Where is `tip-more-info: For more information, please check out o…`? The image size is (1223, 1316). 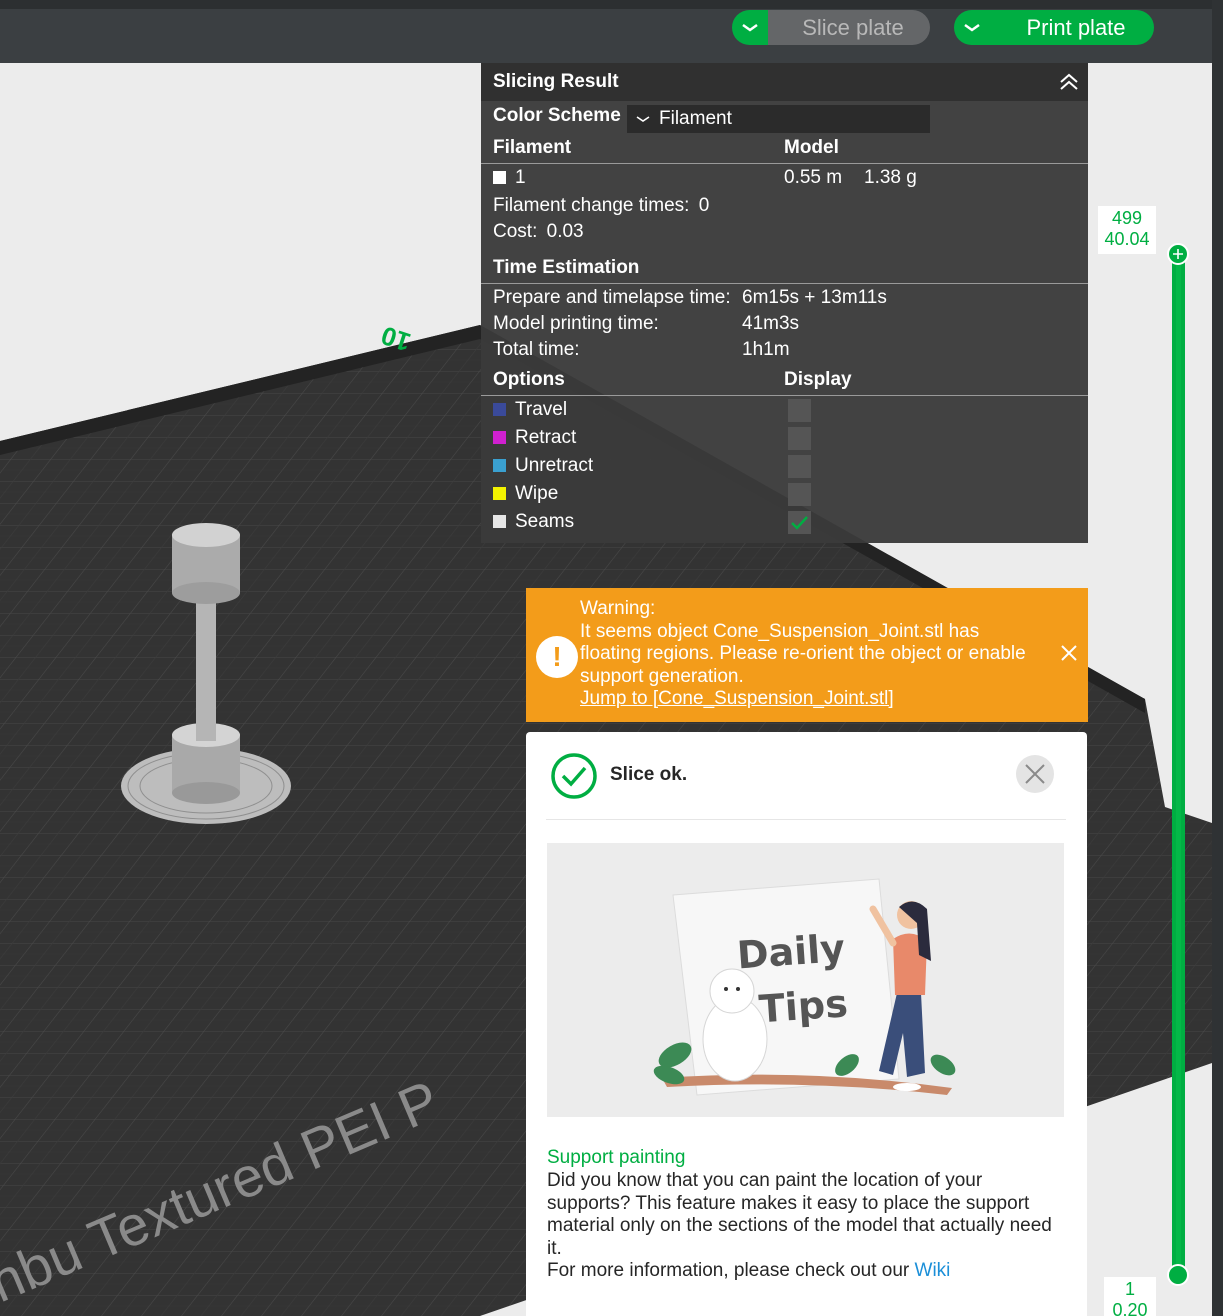
tip-more-info: For more information, please check out o… is located at coordinates (807, 1271).